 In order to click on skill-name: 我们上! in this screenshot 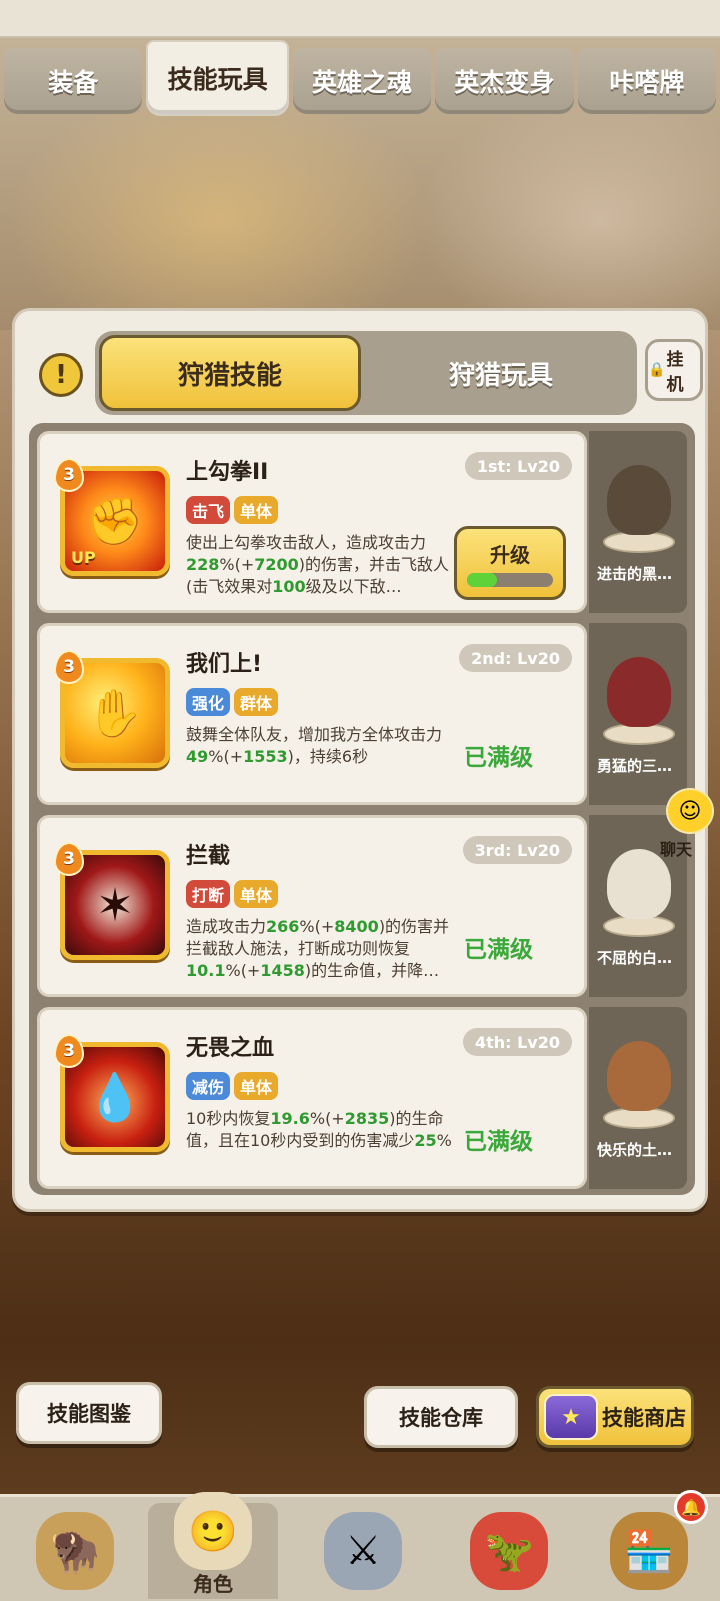, I will do `click(224, 664)`.